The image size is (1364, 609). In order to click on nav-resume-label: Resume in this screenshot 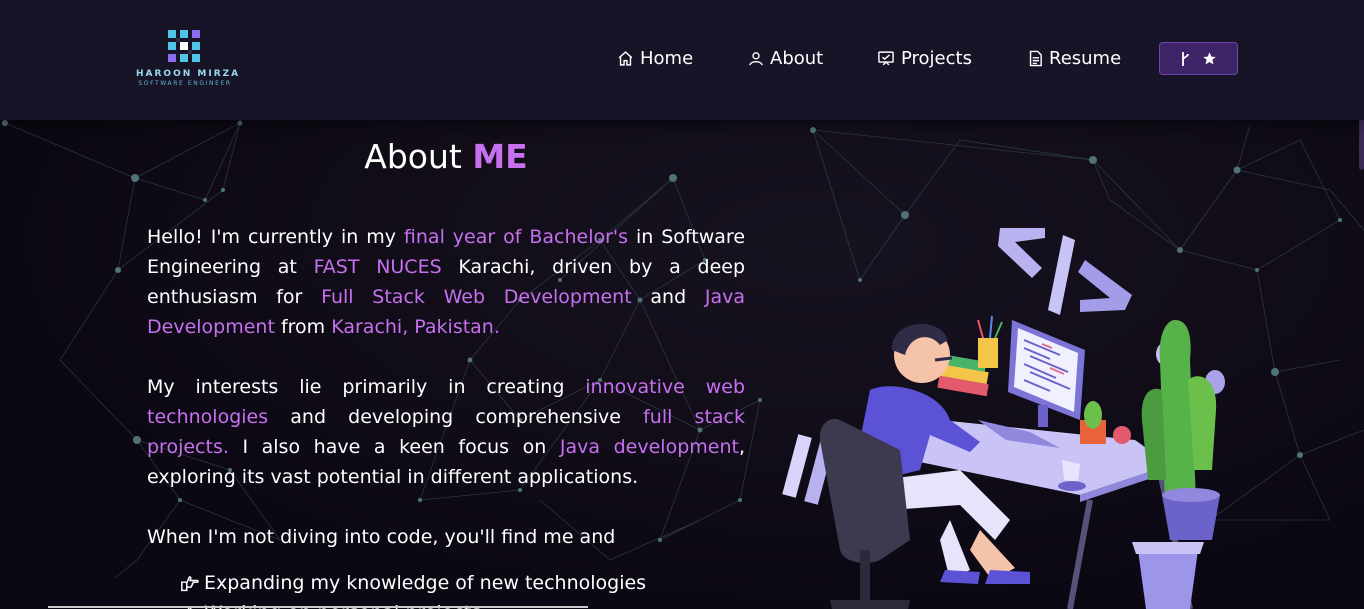, I will do `click(1085, 58)`.